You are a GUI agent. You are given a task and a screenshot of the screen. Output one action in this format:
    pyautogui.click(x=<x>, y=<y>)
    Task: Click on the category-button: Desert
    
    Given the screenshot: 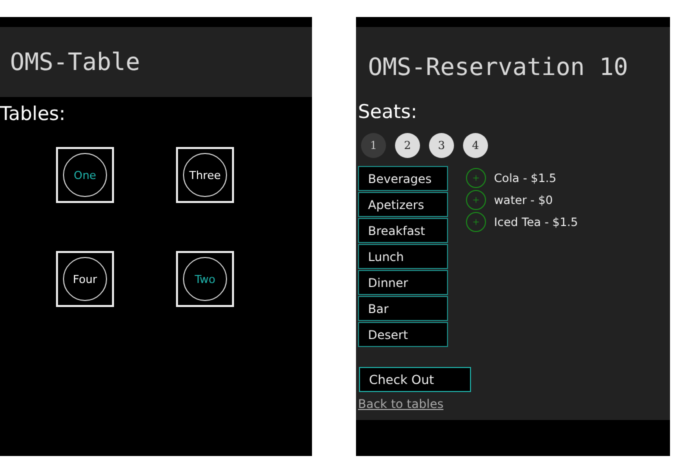 What is the action you would take?
    pyautogui.click(x=403, y=334)
    